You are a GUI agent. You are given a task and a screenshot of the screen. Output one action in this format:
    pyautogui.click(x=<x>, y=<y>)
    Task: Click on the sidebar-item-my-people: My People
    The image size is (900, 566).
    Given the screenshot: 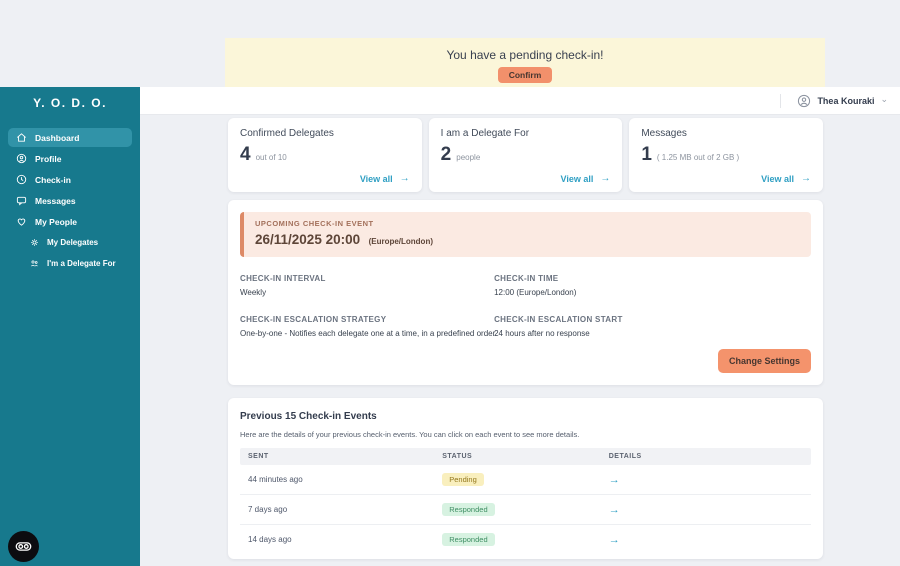 What is the action you would take?
    pyautogui.click(x=70, y=221)
    